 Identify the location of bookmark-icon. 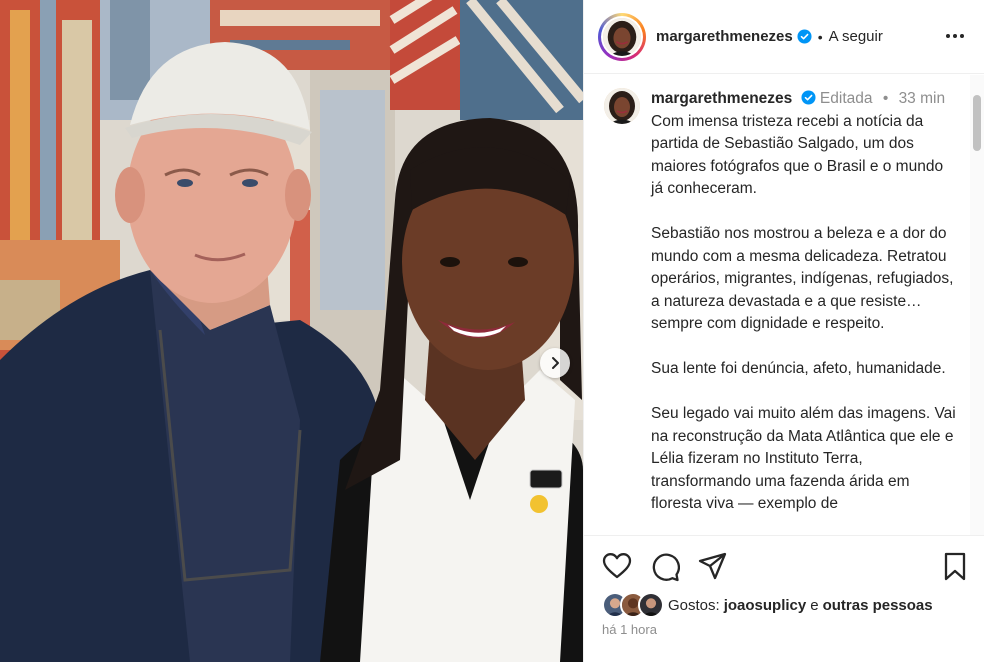
(955, 567).